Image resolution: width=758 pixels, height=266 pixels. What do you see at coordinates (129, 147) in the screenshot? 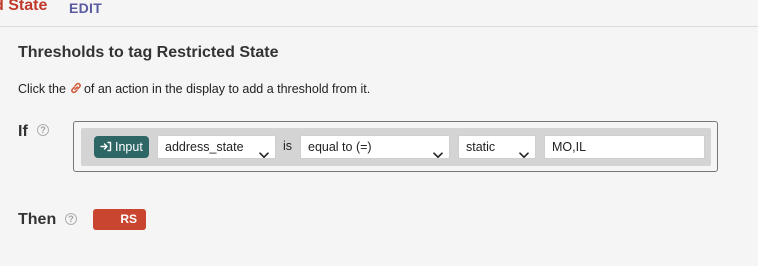
I see `input-button-label: Input` at bounding box center [129, 147].